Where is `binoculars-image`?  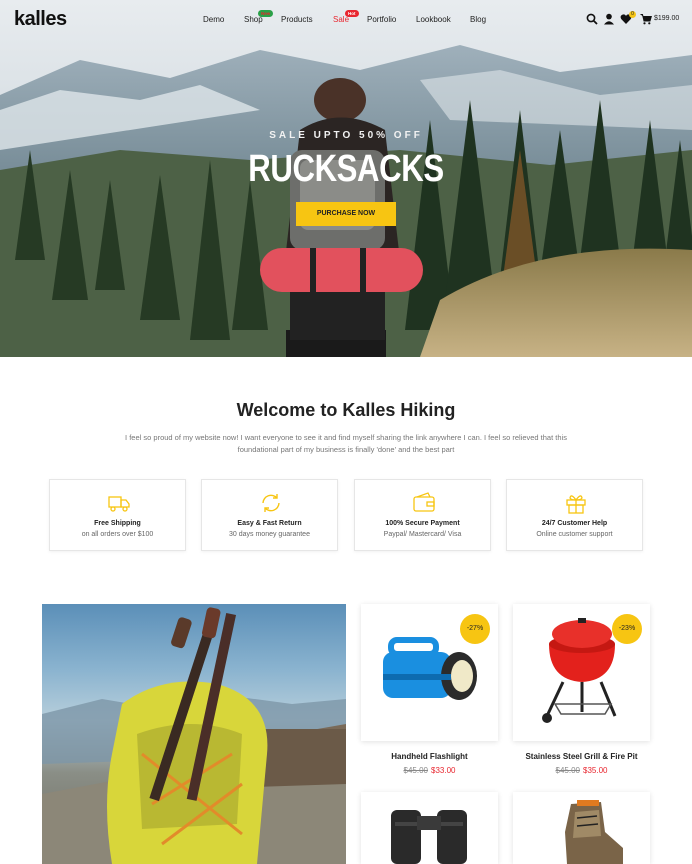
binoculars-image is located at coordinates (429, 837).